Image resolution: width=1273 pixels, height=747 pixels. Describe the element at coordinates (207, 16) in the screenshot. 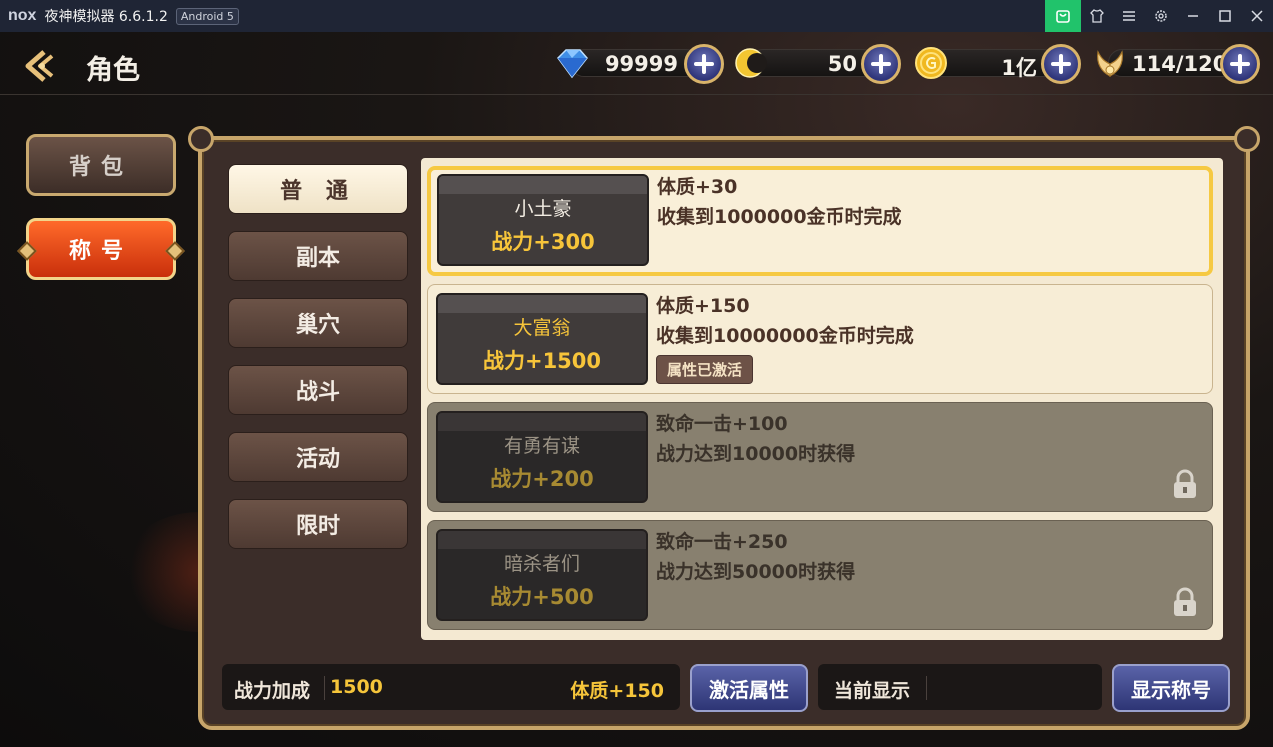

I see `android-version-badge: Android 5` at that location.